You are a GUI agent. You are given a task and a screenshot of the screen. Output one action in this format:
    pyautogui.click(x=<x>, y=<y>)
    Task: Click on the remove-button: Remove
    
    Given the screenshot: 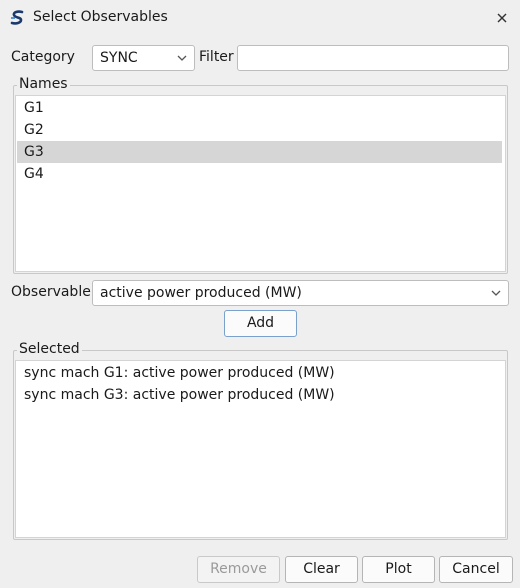 What is the action you would take?
    pyautogui.click(x=238, y=569)
    